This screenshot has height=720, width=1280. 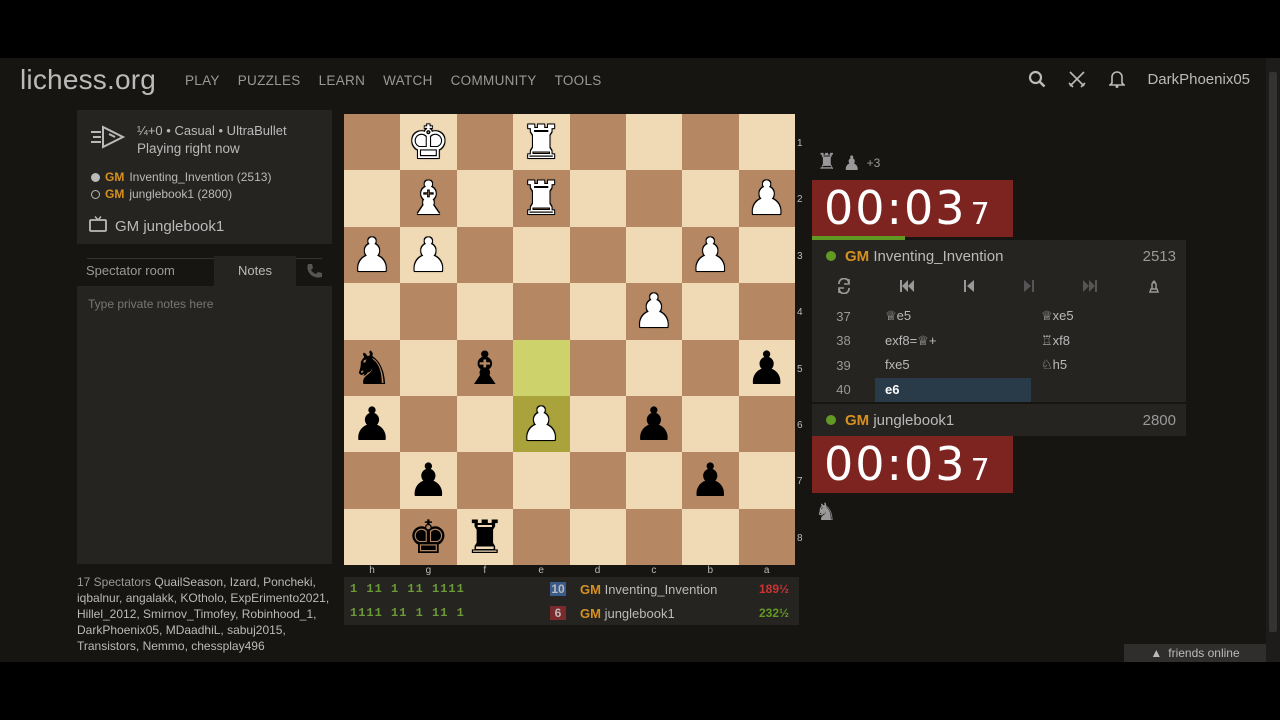 I want to click on square-b5, so click(x=710, y=367).